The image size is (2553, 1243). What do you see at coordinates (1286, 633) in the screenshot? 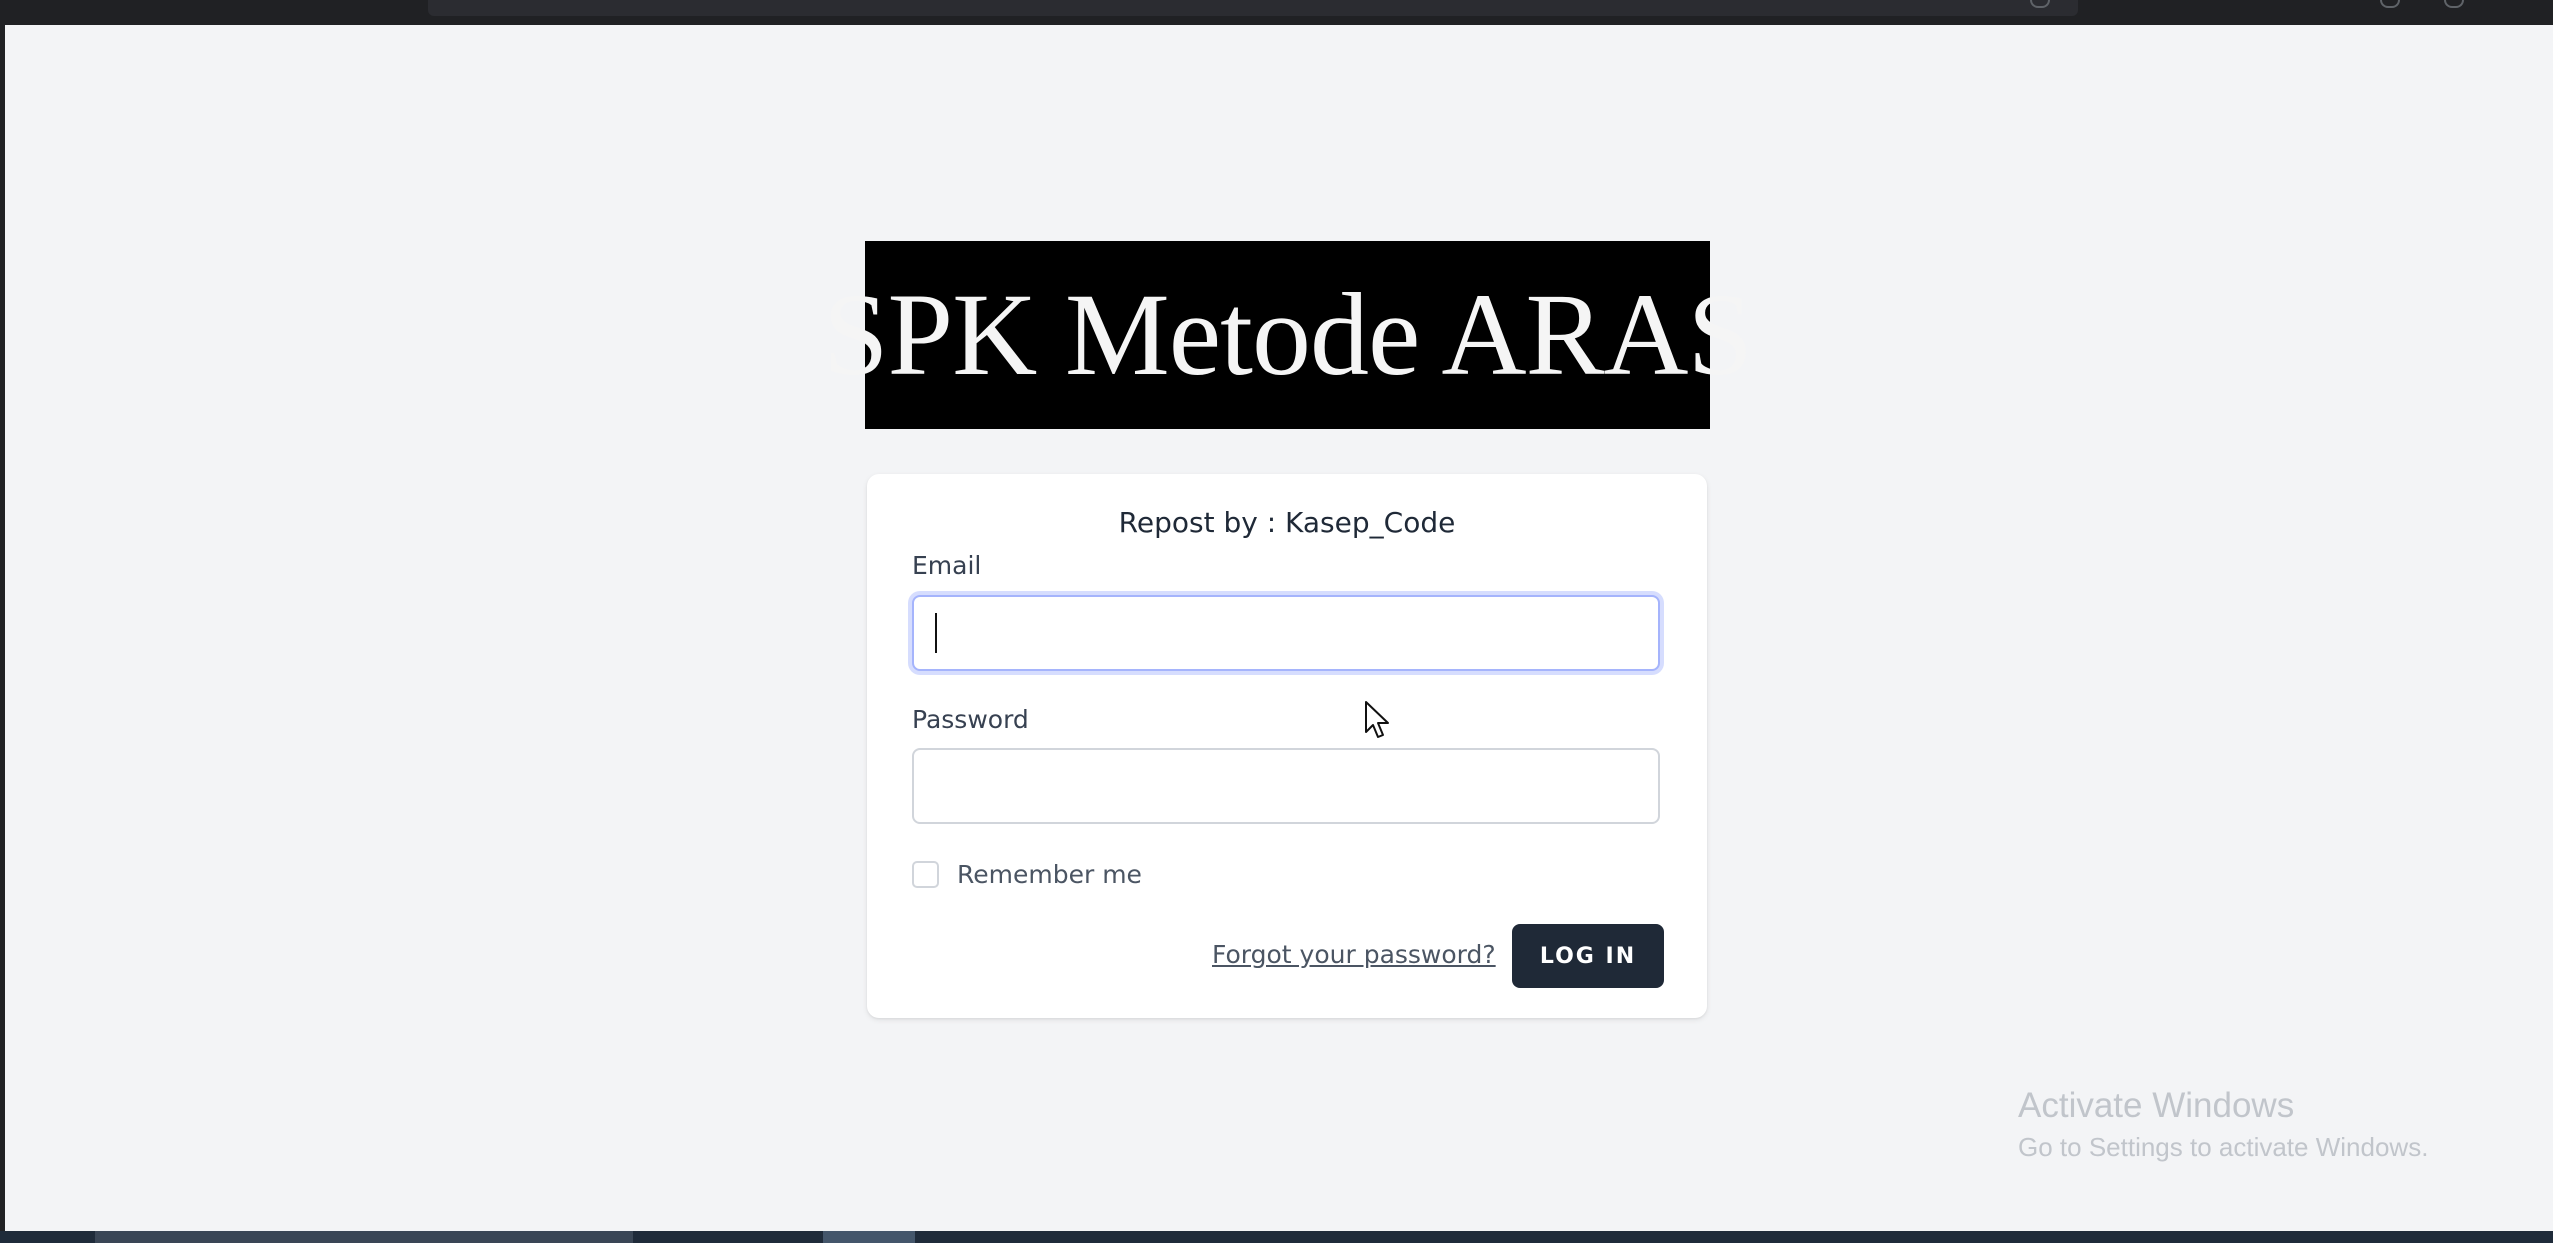
I see `email-field` at bounding box center [1286, 633].